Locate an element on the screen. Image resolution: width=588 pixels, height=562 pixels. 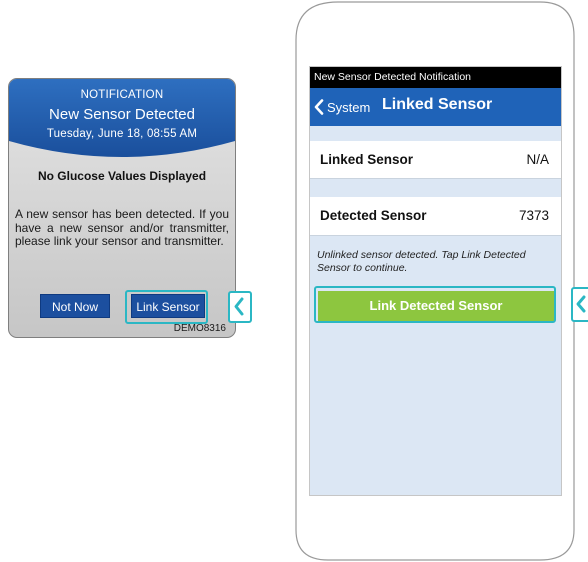
linked-sensor-label: Linked Sensor is located at coordinates (367, 159).